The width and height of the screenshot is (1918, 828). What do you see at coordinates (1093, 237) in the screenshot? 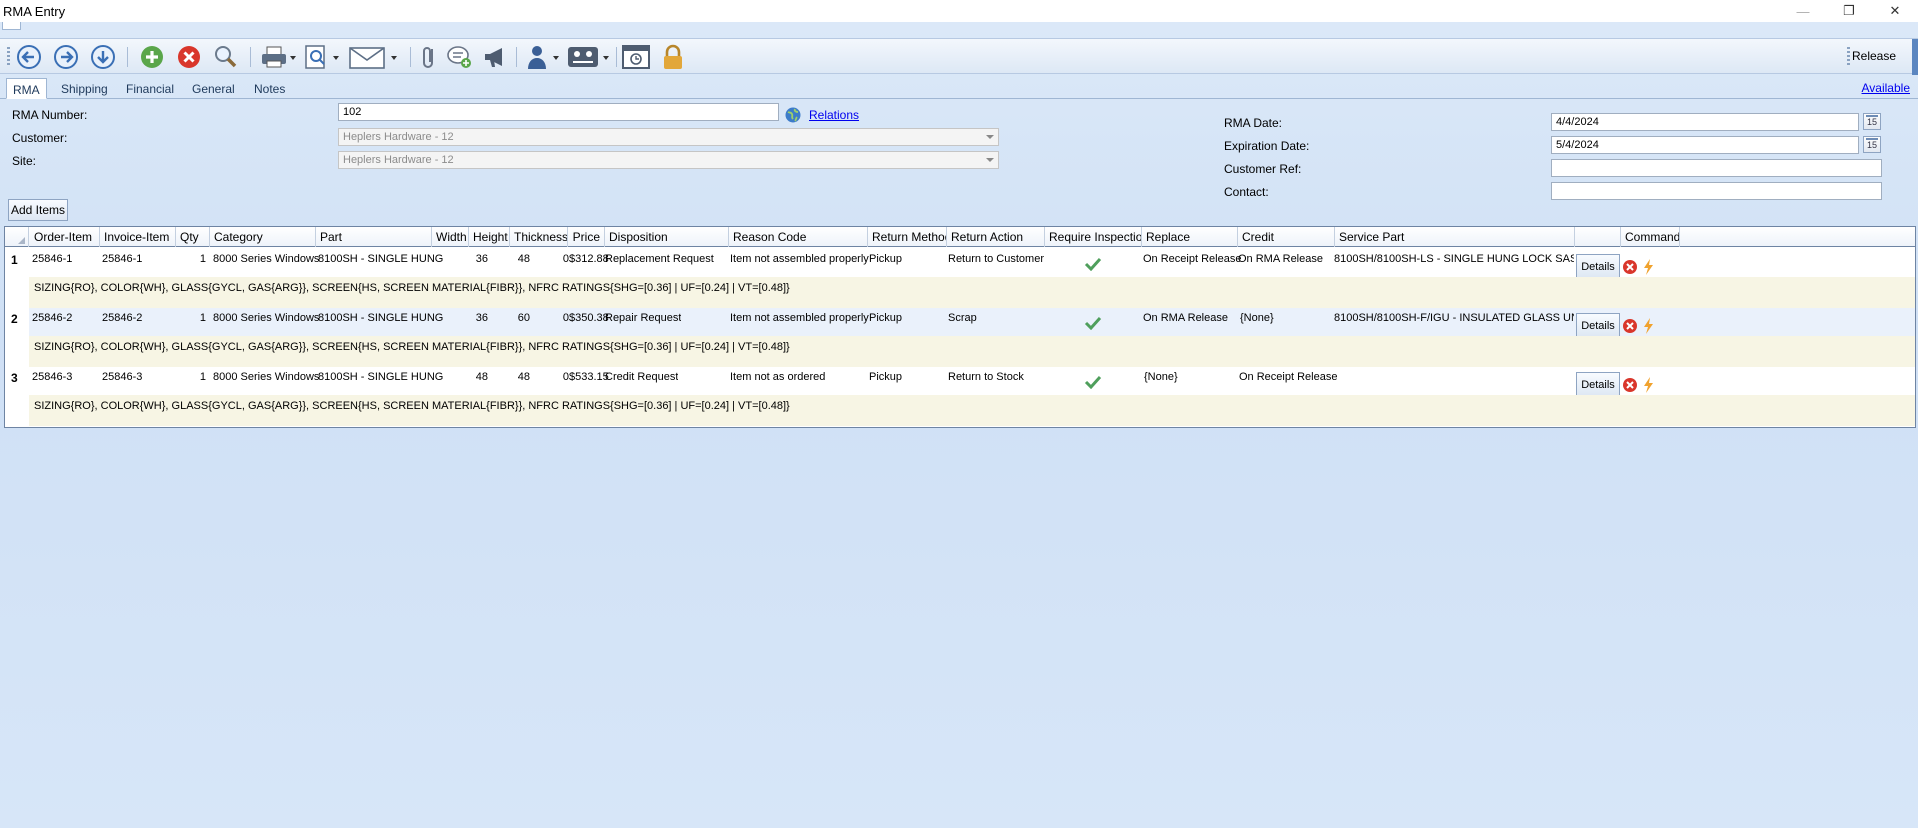
I see `column-header-require-inspection: Require Inspection` at bounding box center [1093, 237].